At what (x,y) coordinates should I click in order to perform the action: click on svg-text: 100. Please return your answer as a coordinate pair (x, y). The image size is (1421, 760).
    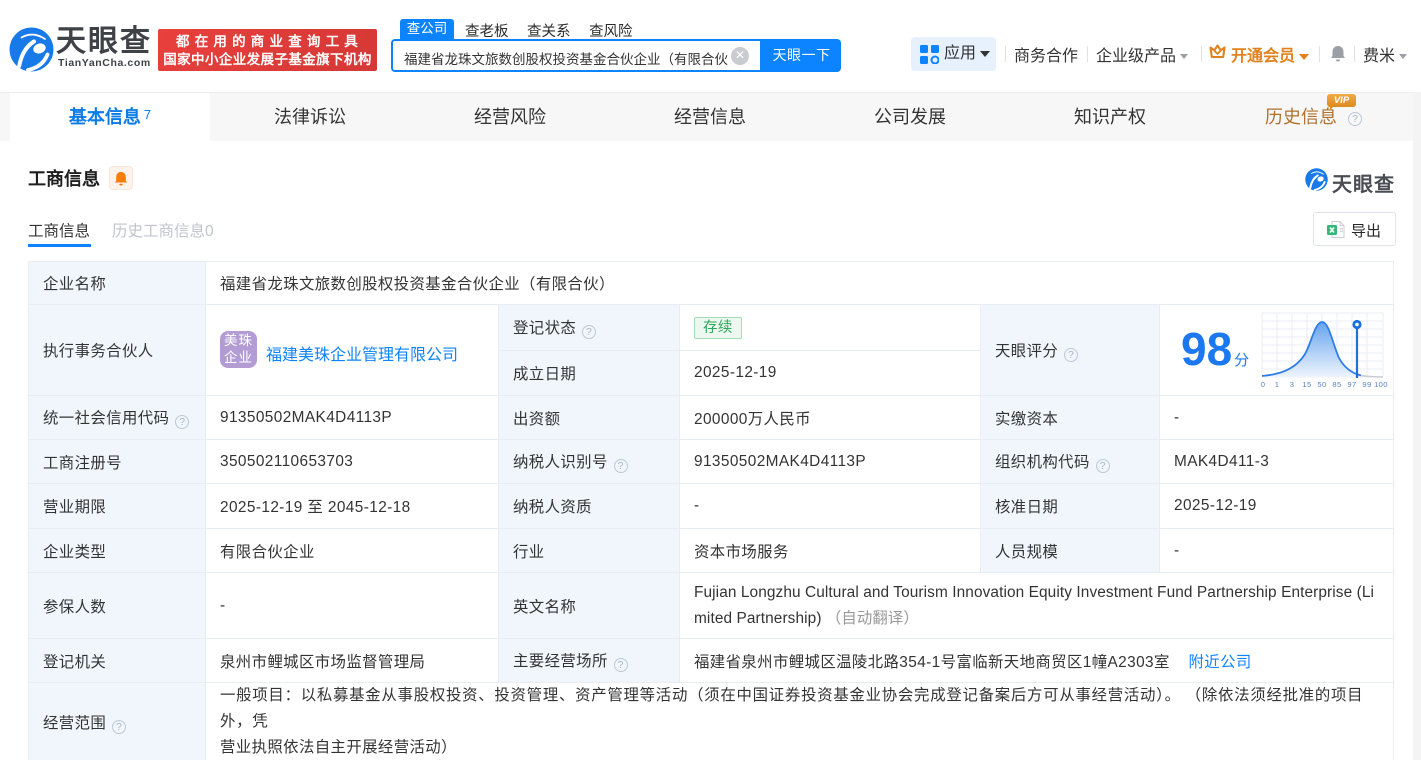
    Looking at the image, I should click on (1381, 384).